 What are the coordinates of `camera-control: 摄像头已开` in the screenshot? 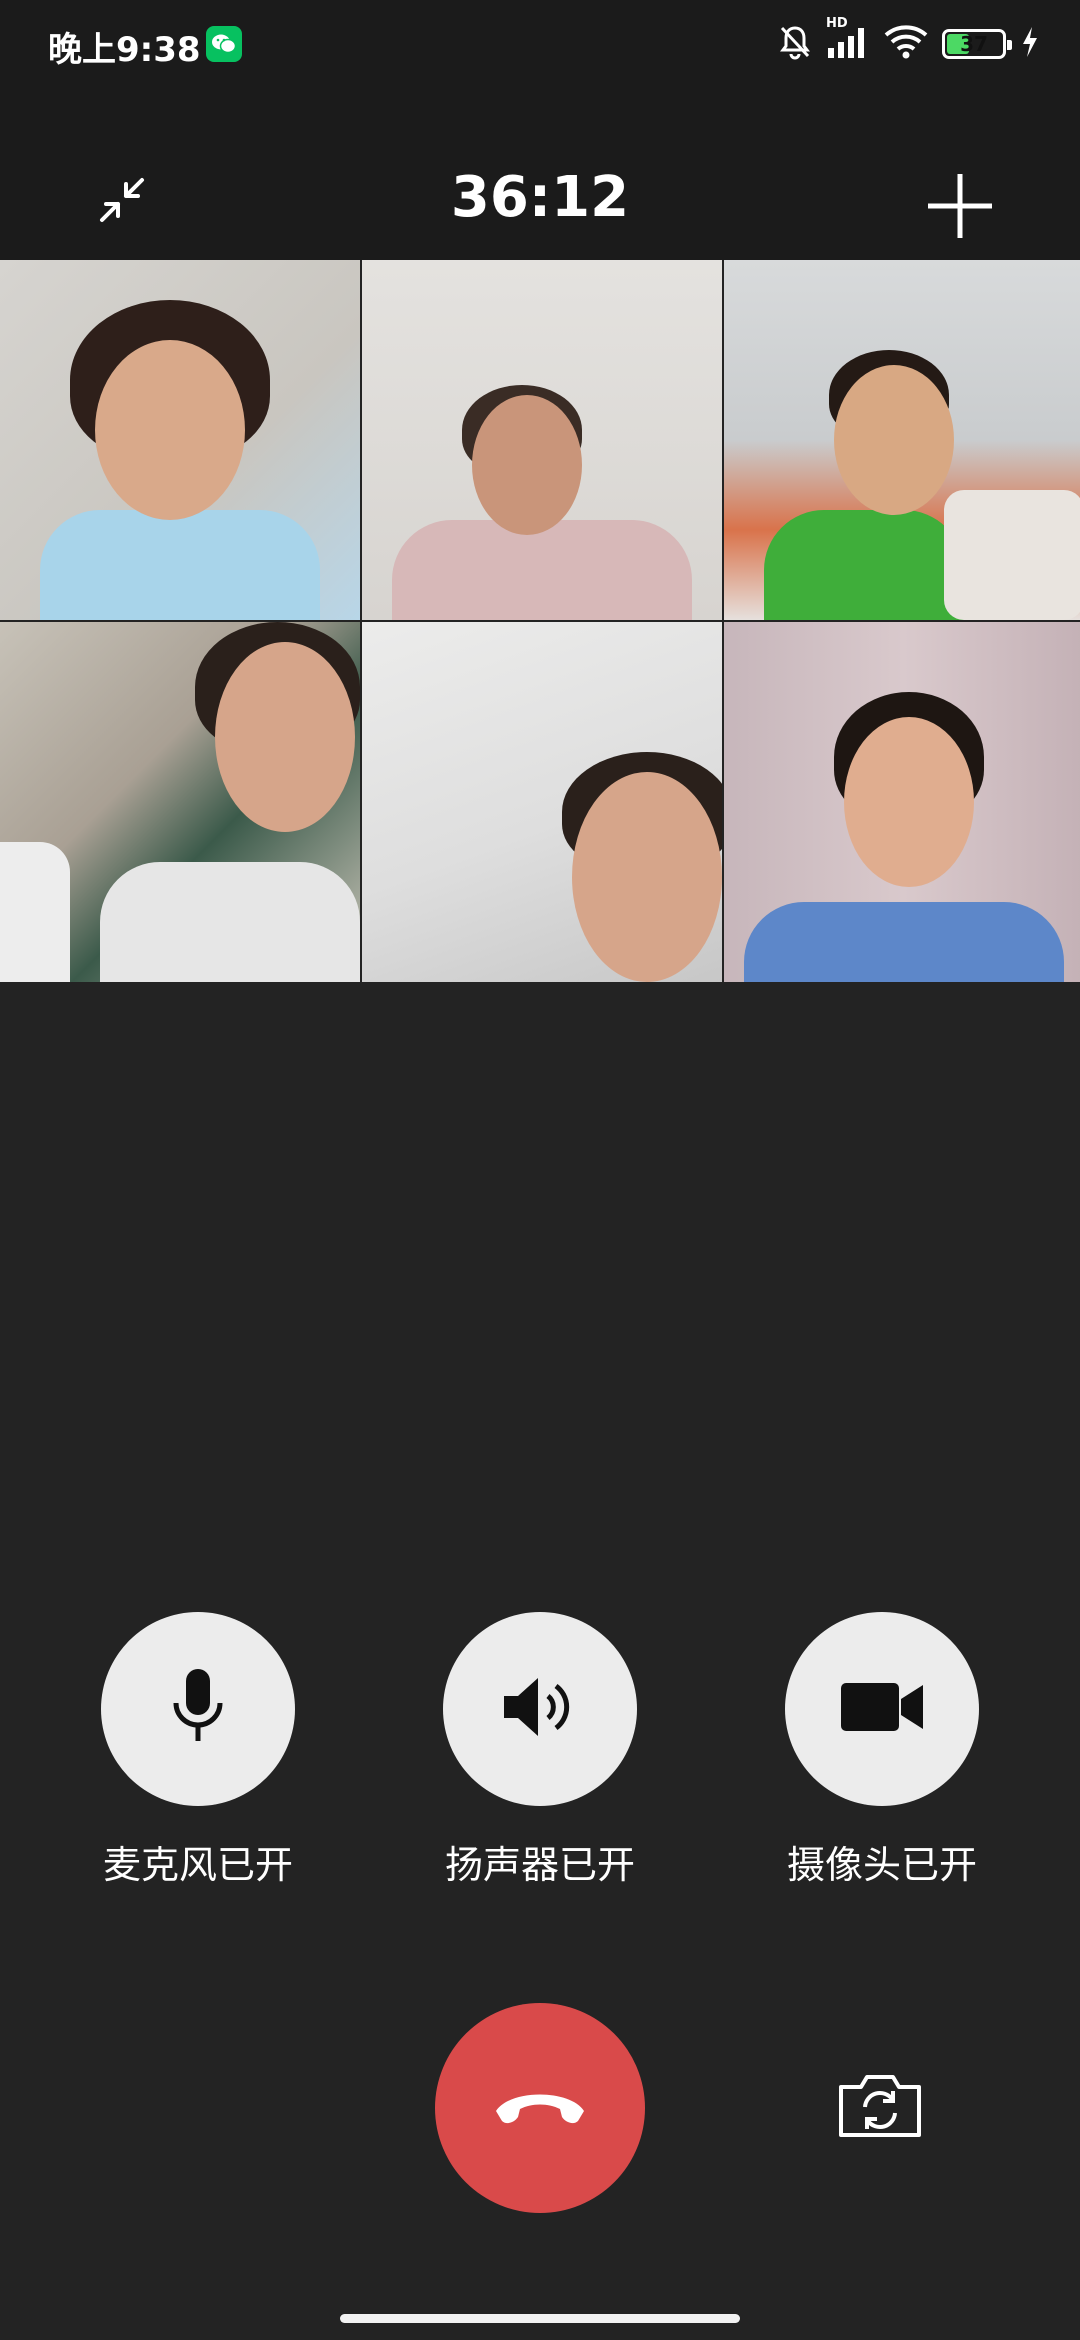 It's located at (882, 1750).